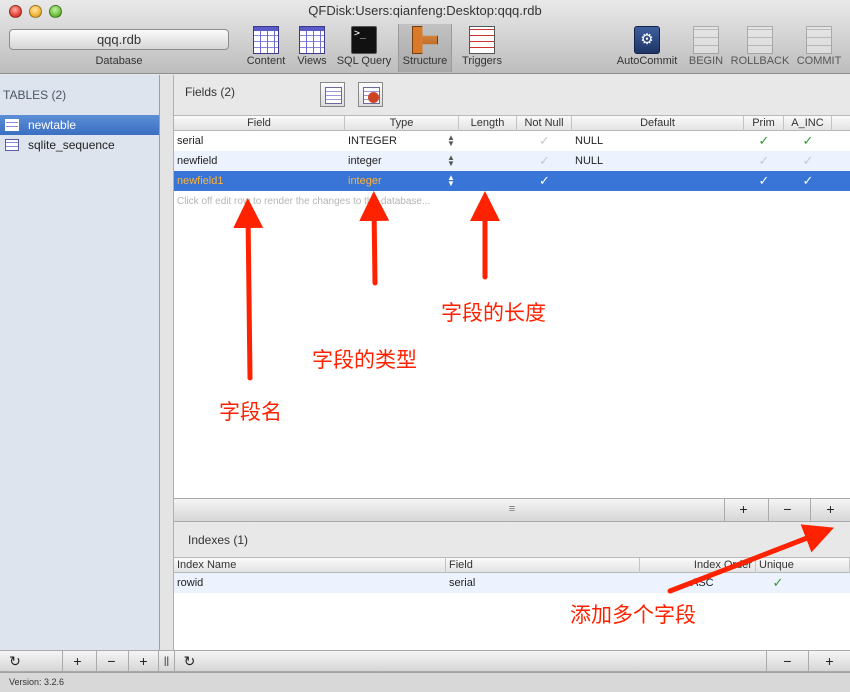  I want to click on table-row-selected: newfield1 integer ▲ ▼ ✓ ✓ ✓, so click(512, 181).